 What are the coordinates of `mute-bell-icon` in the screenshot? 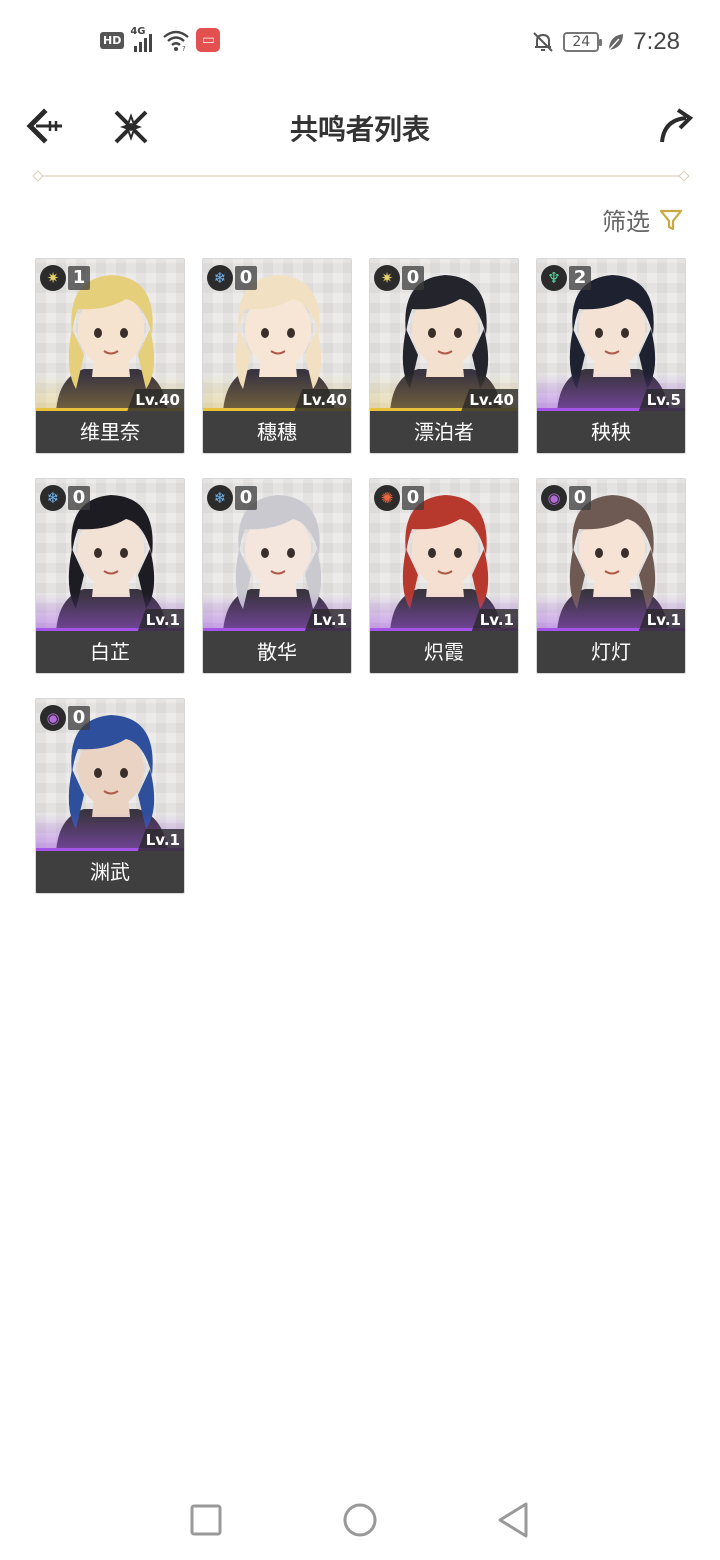 It's located at (543, 42).